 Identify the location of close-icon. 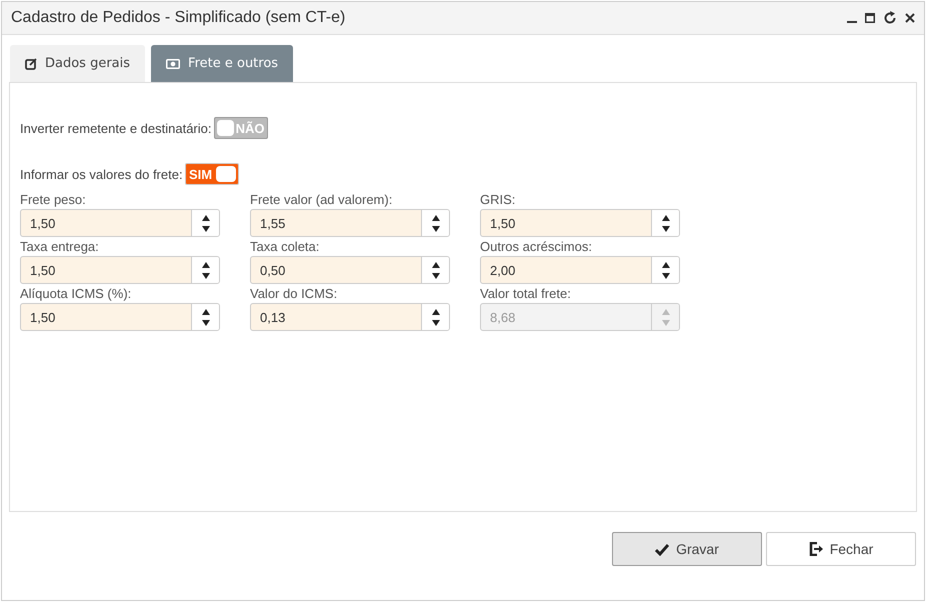
(910, 18).